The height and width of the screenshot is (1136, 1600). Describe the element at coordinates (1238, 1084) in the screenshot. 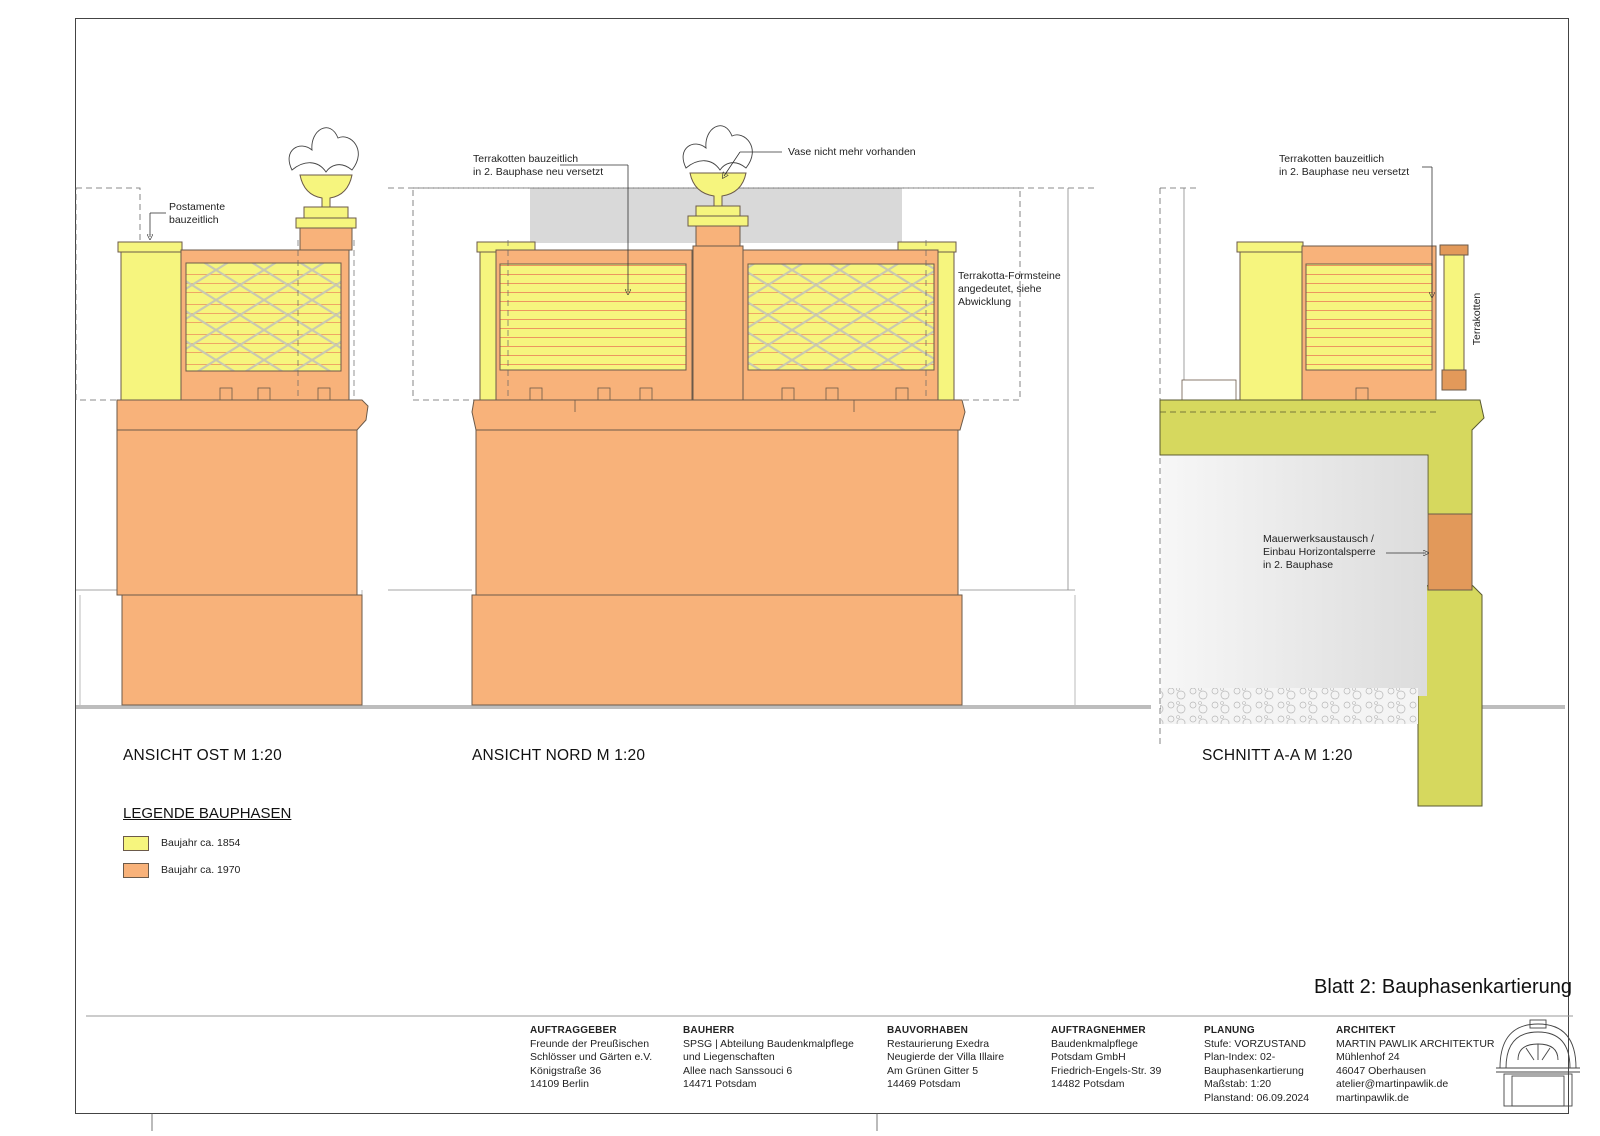

I see `titleblock-line: Maßstab: 1:20` at that location.